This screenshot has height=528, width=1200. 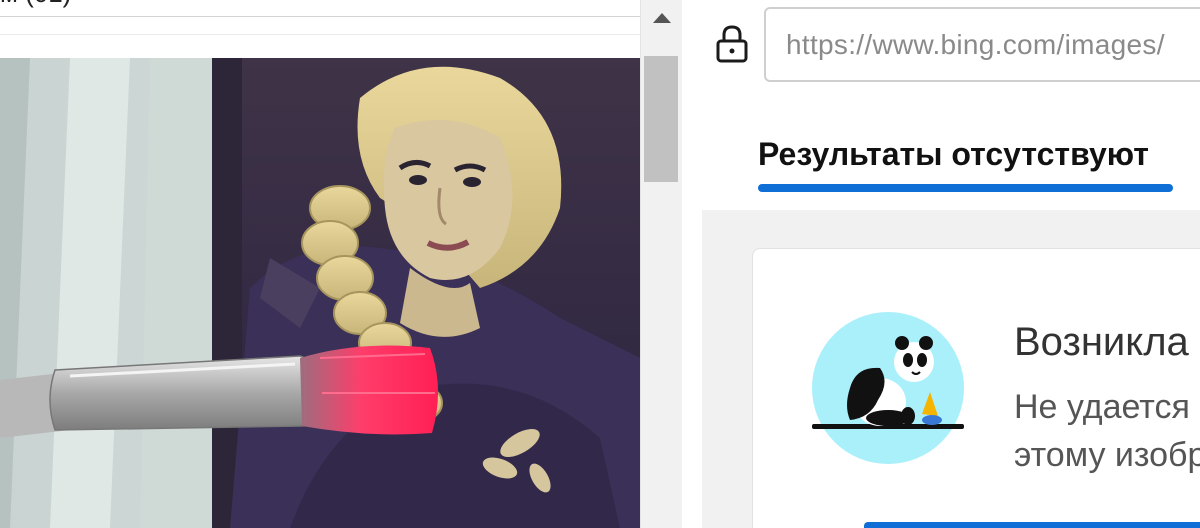 What do you see at coordinates (965, 188) in the screenshot?
I see `active-tab-indicator` at bounding box center [965, 188].